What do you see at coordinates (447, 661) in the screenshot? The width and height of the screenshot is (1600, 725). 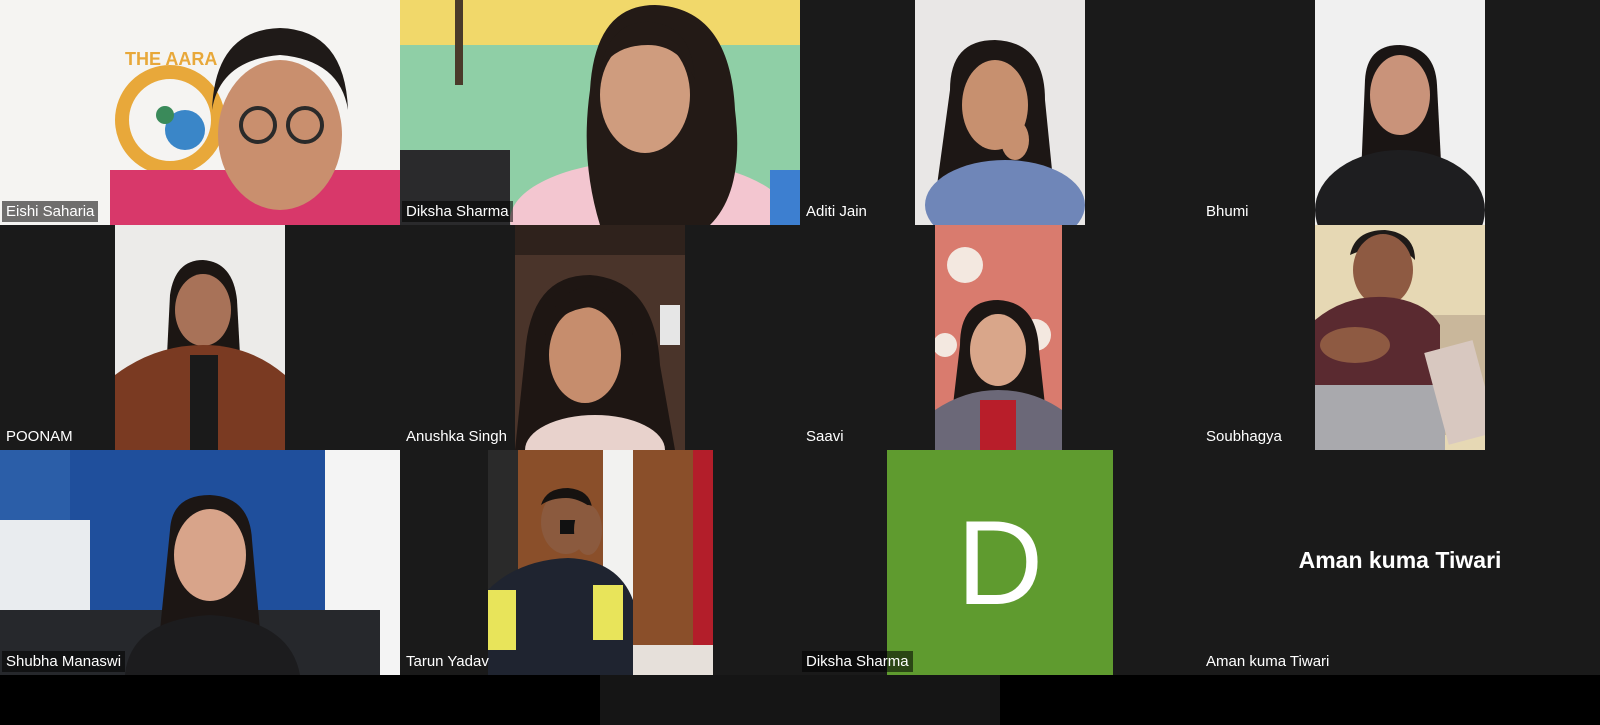 I see `participant-name: Tarun Yadav` at bounding box center [447, 661].